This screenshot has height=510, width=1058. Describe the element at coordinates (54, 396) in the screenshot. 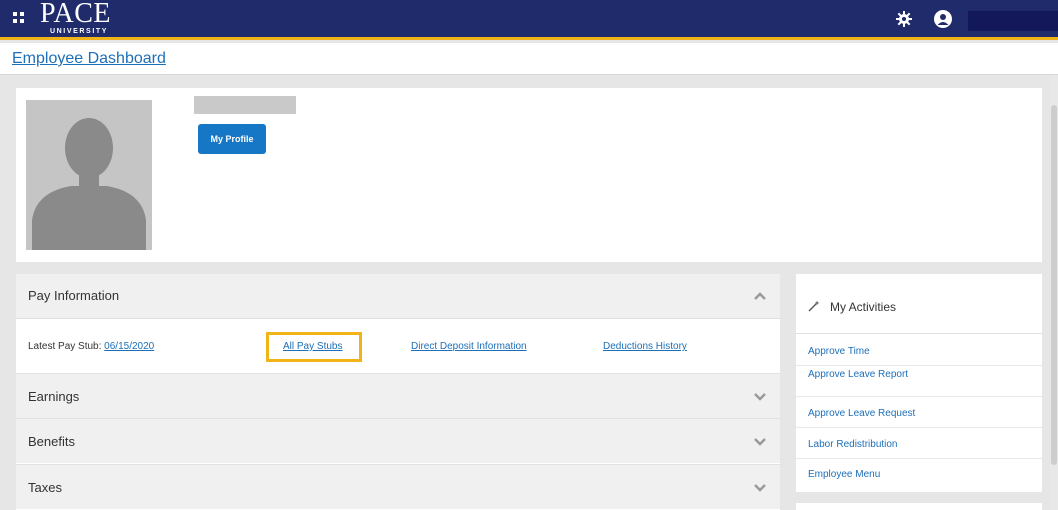

I see `earnings-title: Earnings` at that location.